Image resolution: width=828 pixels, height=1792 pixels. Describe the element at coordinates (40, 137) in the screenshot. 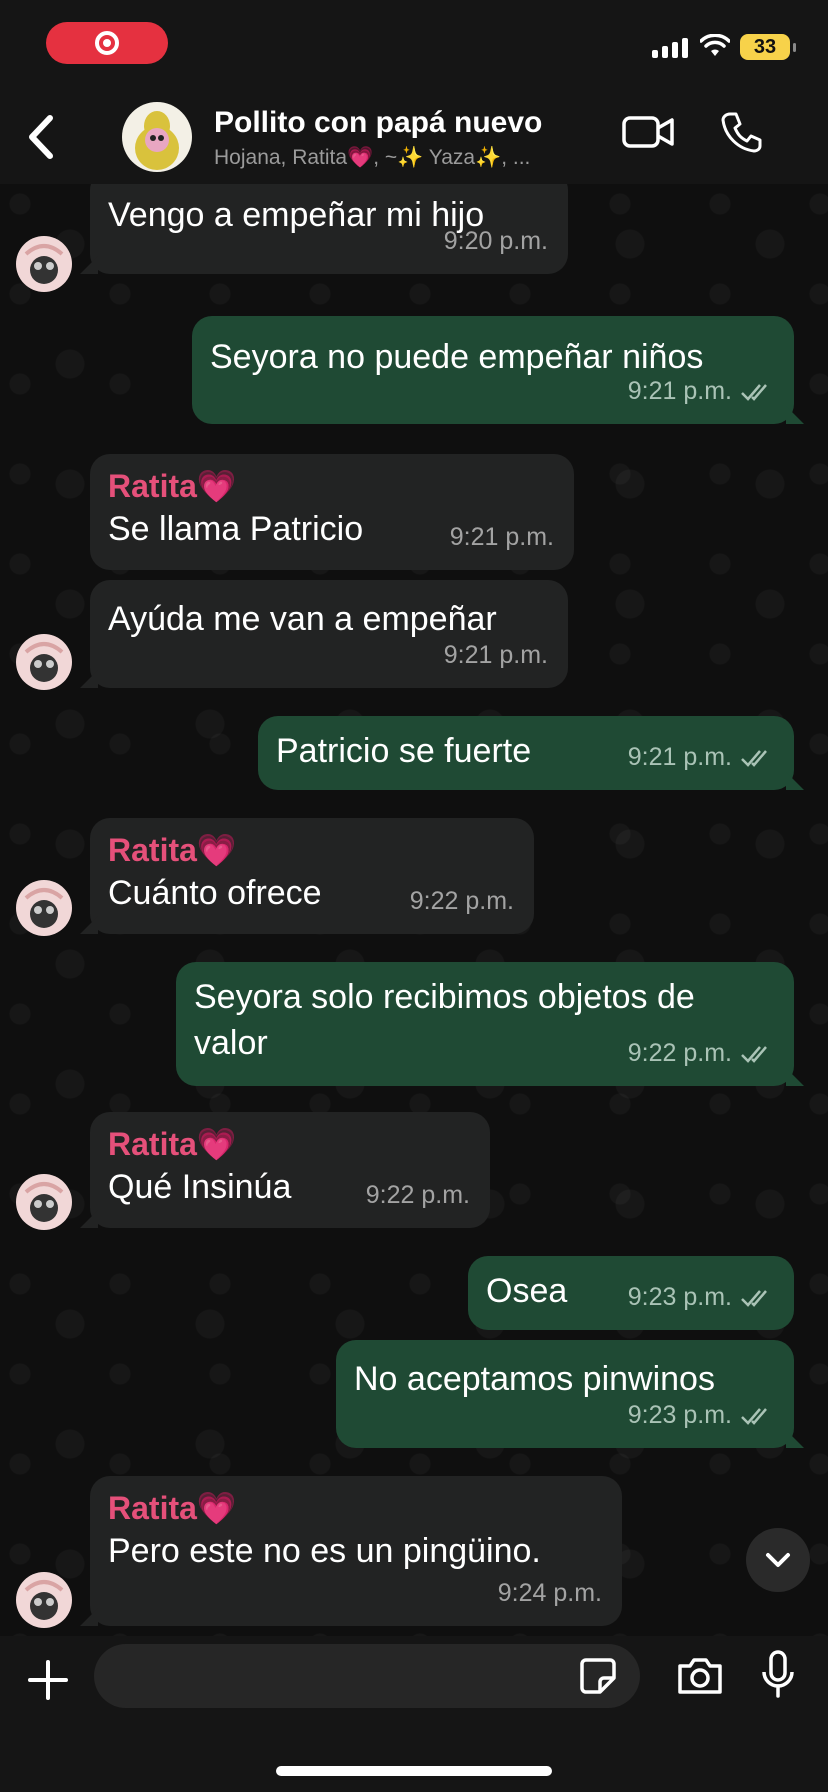

I see `back-chevron-icon` at that location.